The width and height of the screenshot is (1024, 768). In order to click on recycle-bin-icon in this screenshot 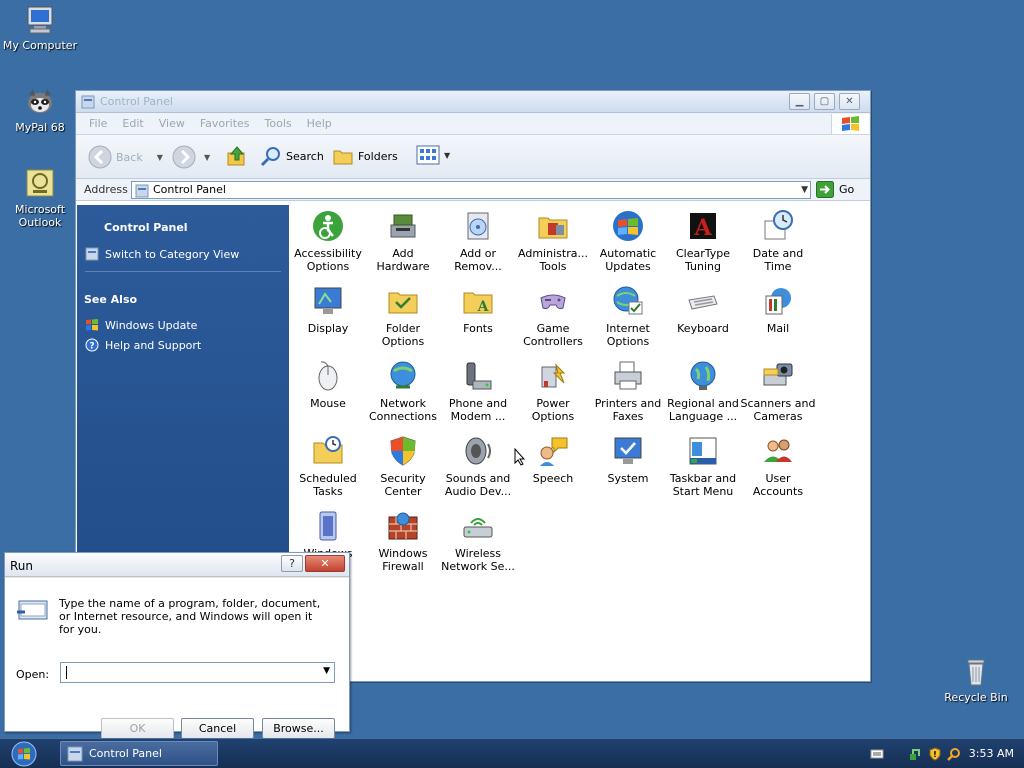, I will do `click(976, 672)`.